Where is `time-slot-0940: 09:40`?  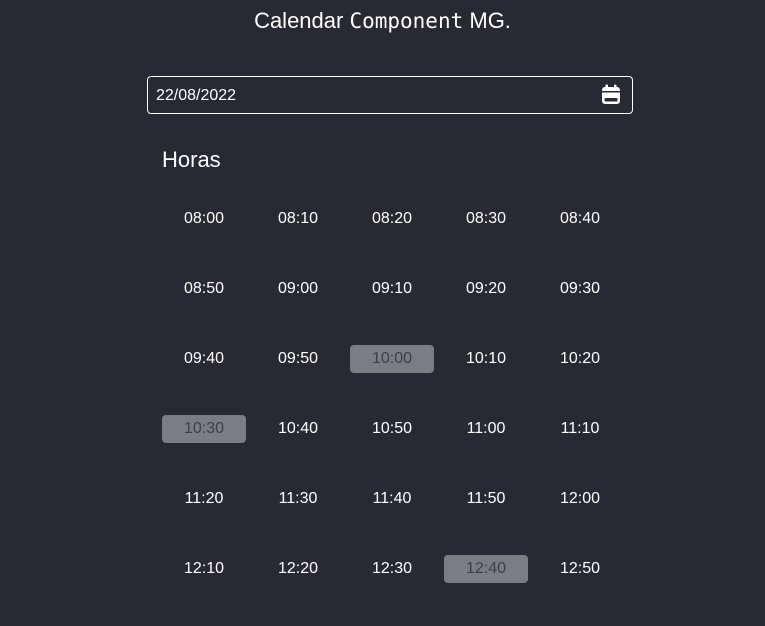 time-slot-0940: 09:40 is located at coordinates (204, 359).